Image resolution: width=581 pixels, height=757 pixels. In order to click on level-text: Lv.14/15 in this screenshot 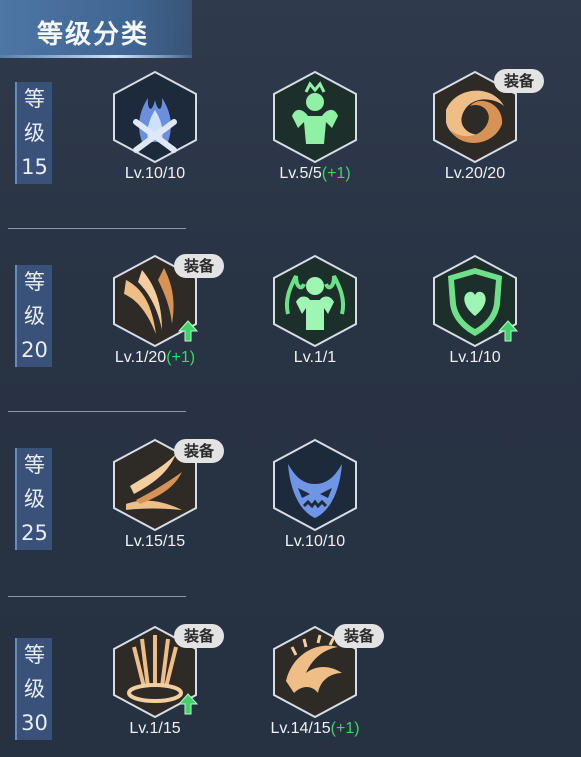, I will do `click(300, 728)`.